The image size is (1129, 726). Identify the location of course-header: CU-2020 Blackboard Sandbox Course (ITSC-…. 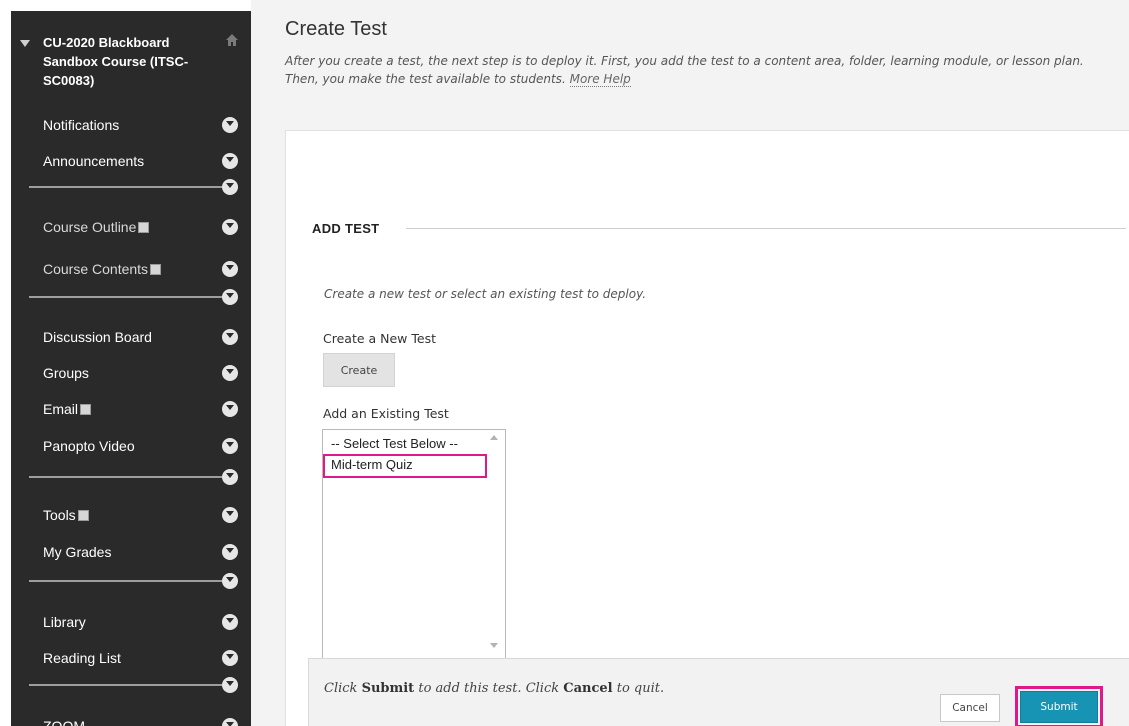
(131, 73).